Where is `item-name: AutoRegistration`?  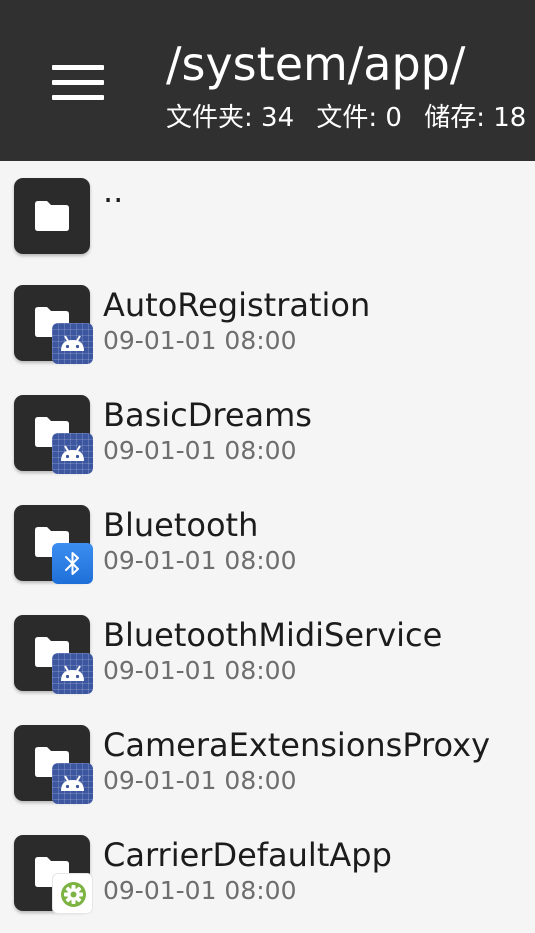
item-name: AutoRegistration is located at coordinates (237, 305).